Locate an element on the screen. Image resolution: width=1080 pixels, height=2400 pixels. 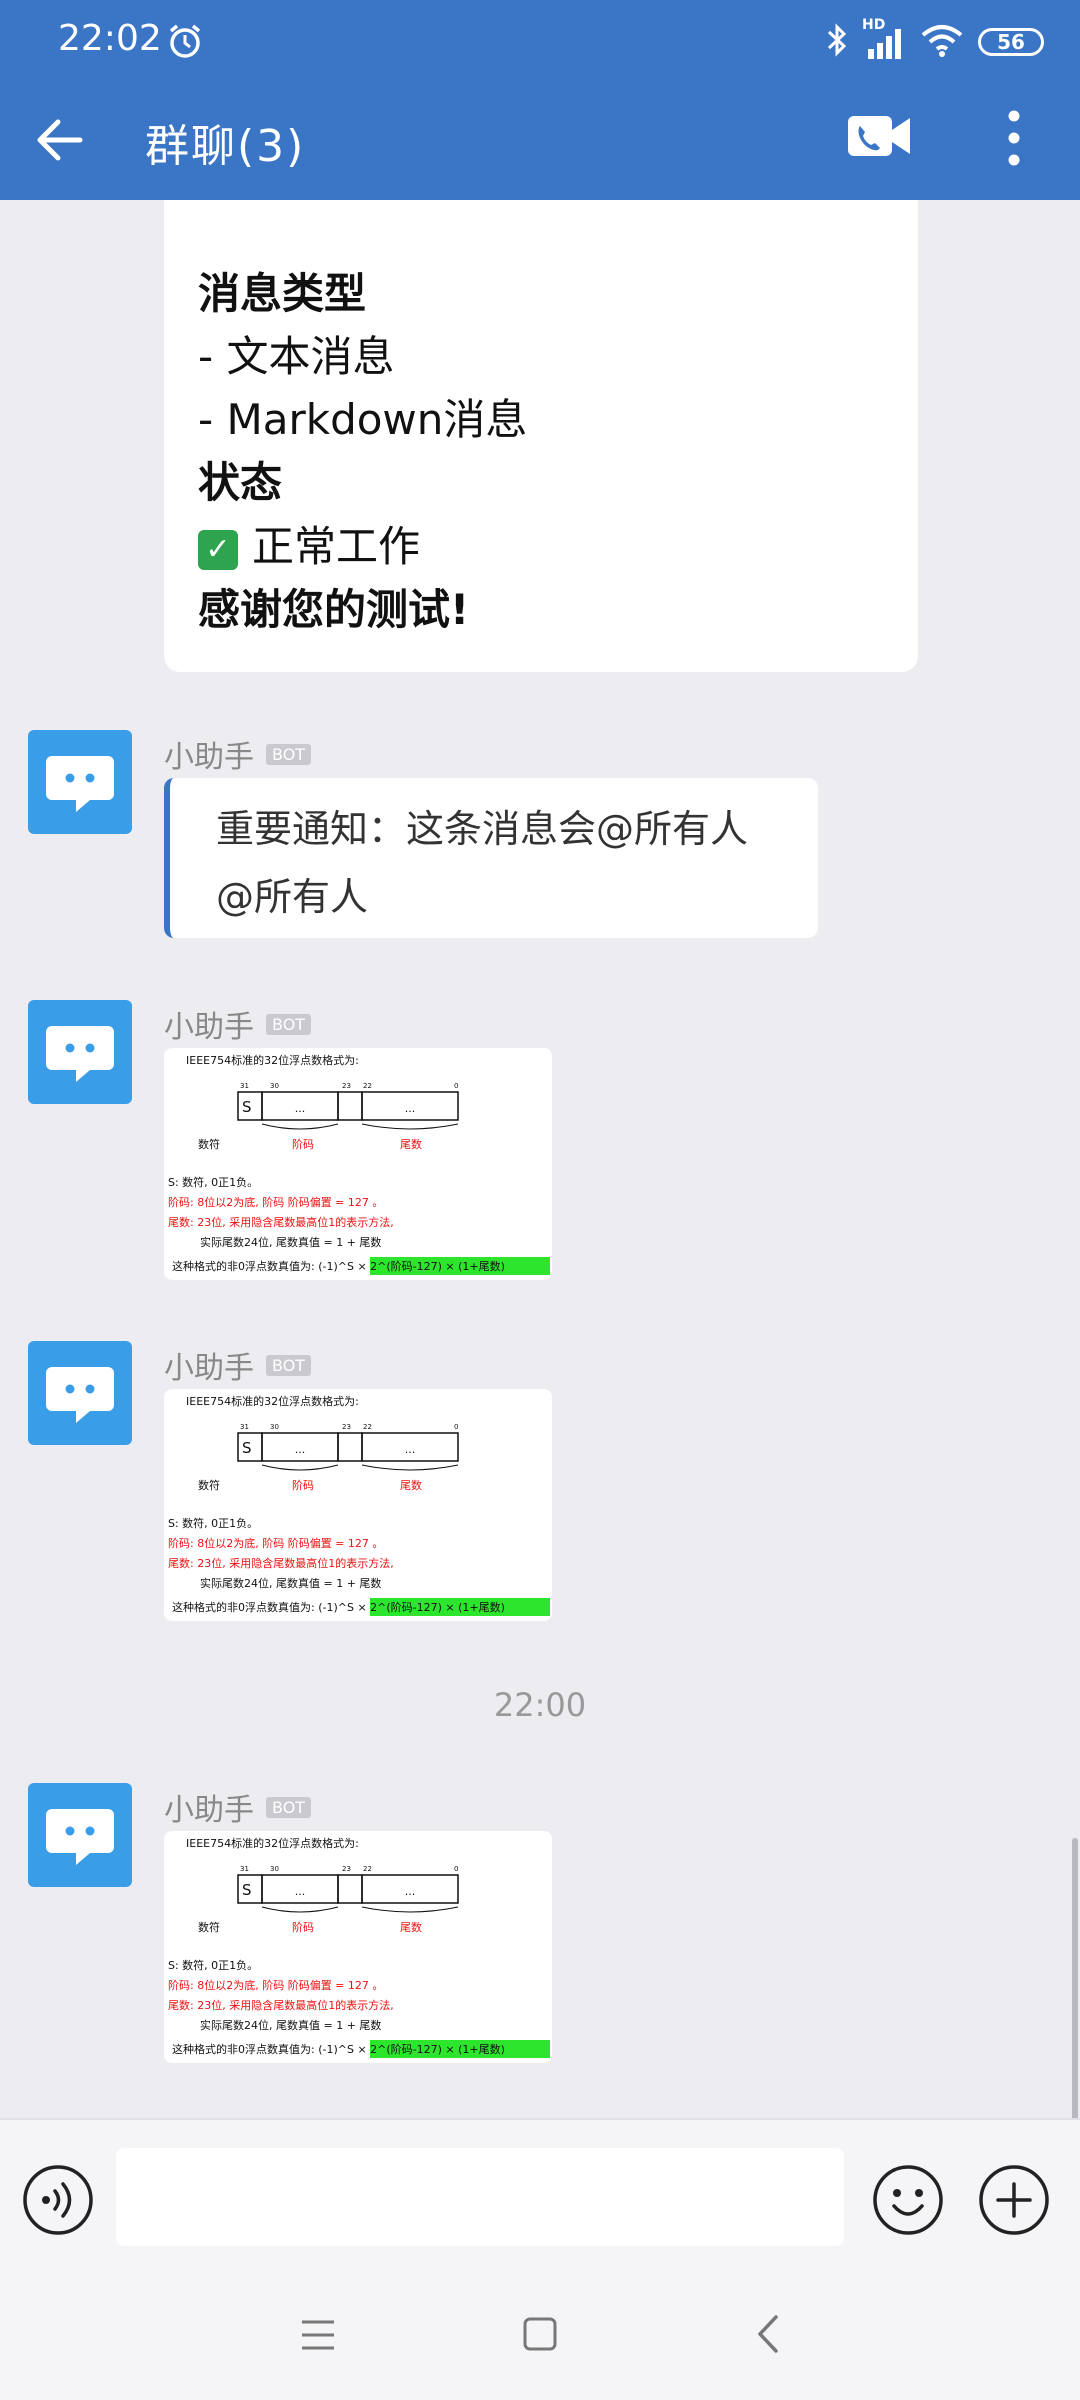
home-icon is located at coordinates (540, 2336).